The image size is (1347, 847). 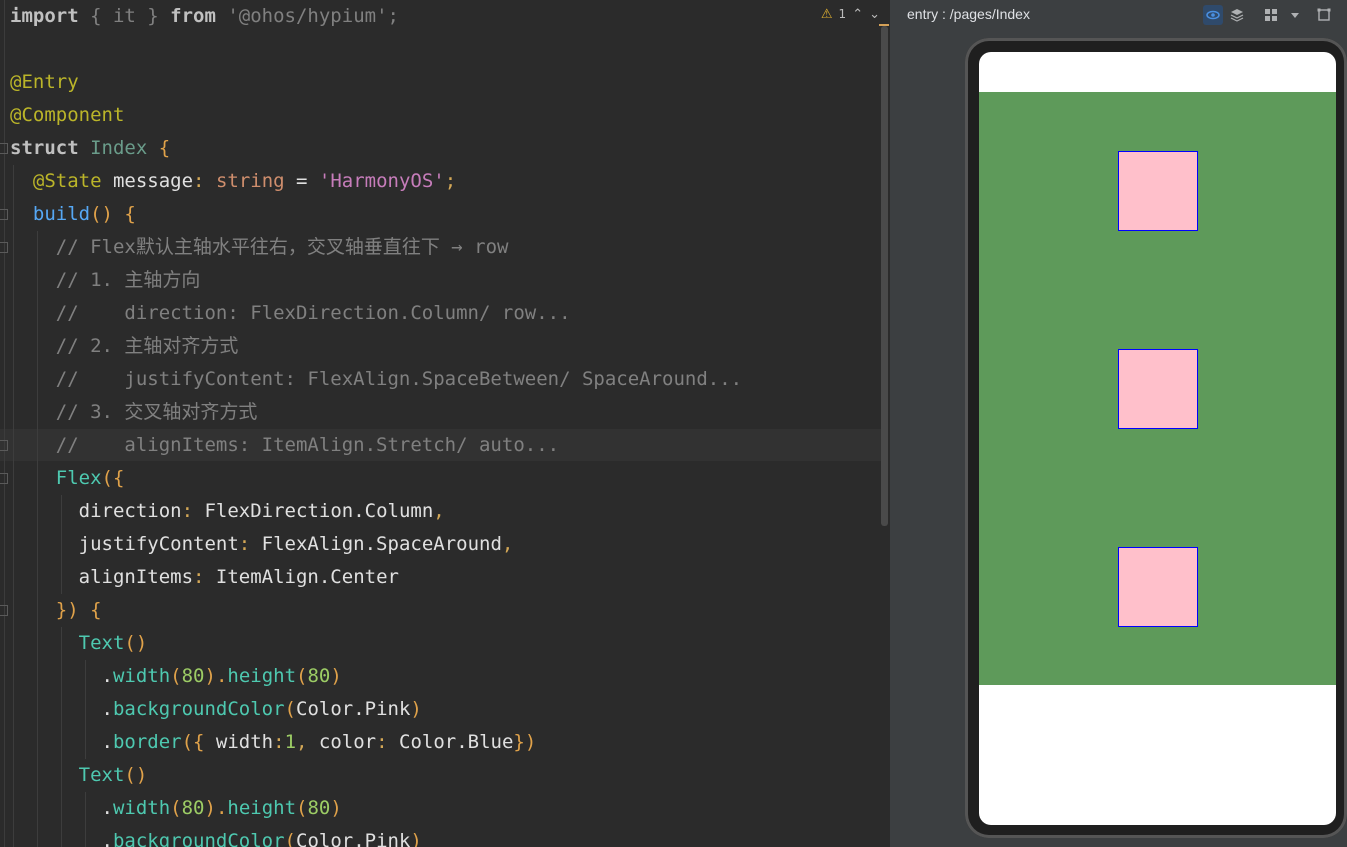 I want to click on layers-button, so click(x=1237, y=15).